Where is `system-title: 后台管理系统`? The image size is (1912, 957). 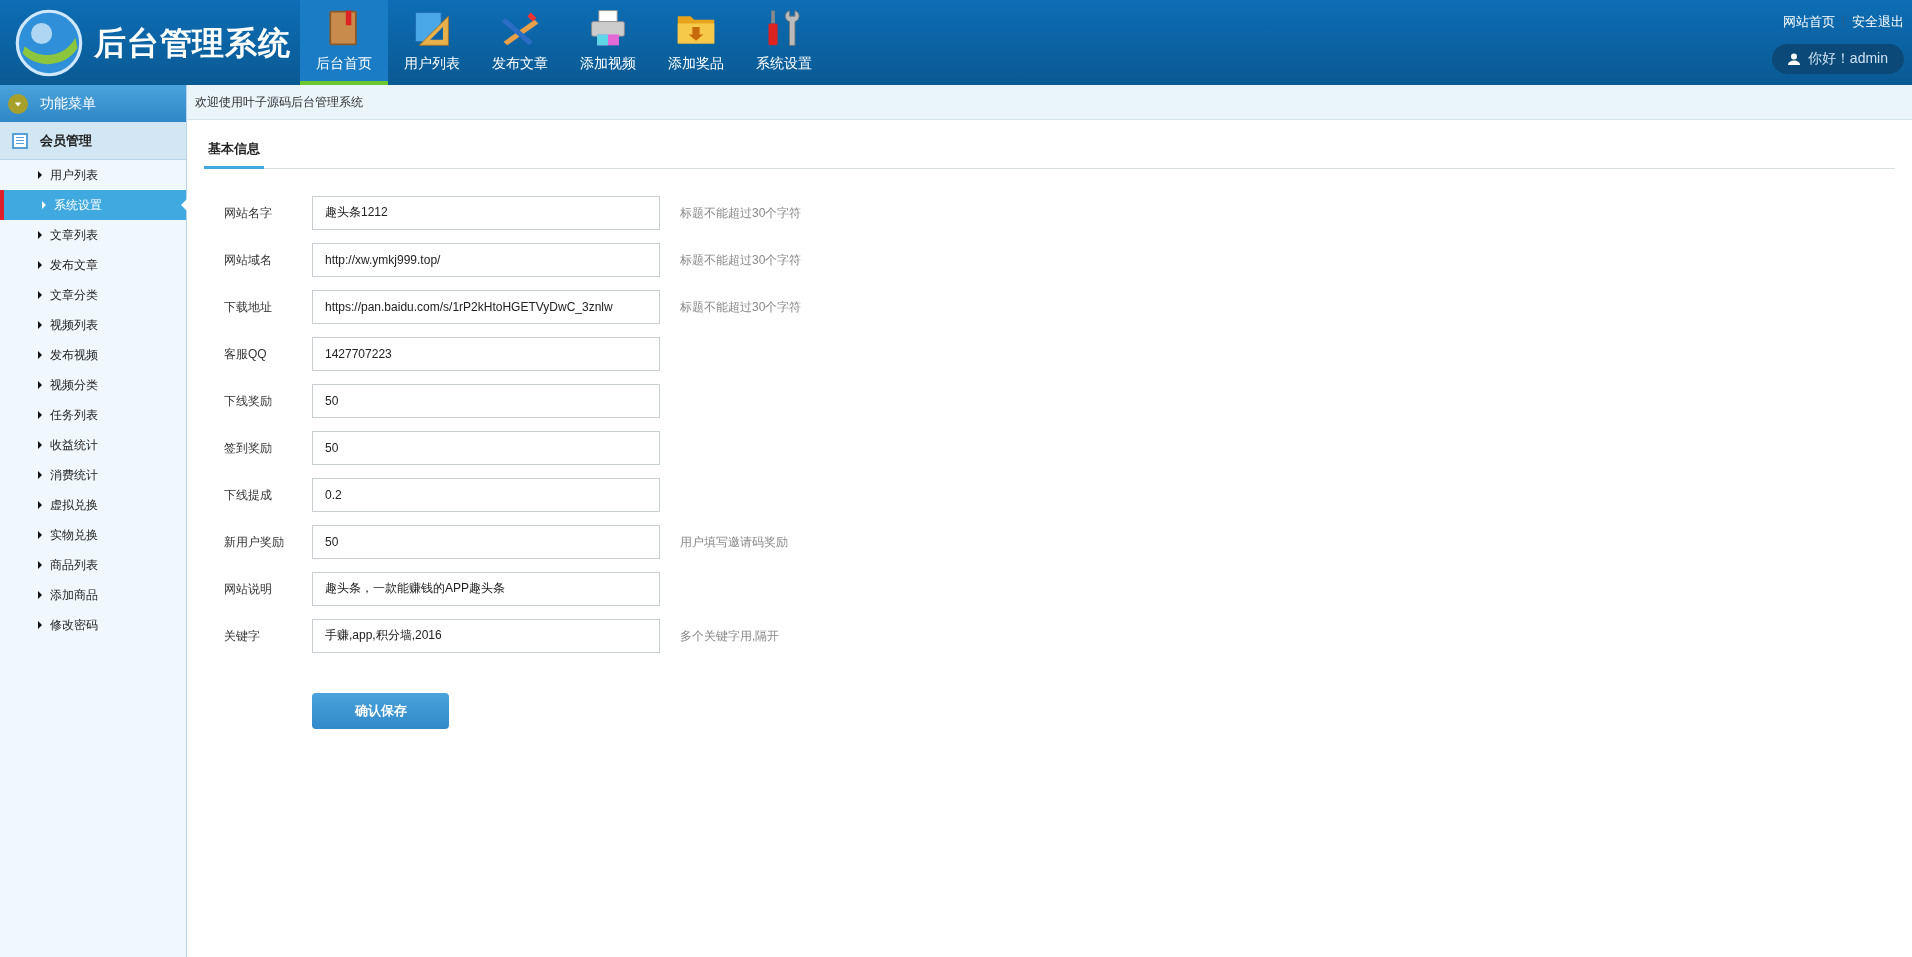 system-title: 后台管理系统 is located at coordinates (192, 43).